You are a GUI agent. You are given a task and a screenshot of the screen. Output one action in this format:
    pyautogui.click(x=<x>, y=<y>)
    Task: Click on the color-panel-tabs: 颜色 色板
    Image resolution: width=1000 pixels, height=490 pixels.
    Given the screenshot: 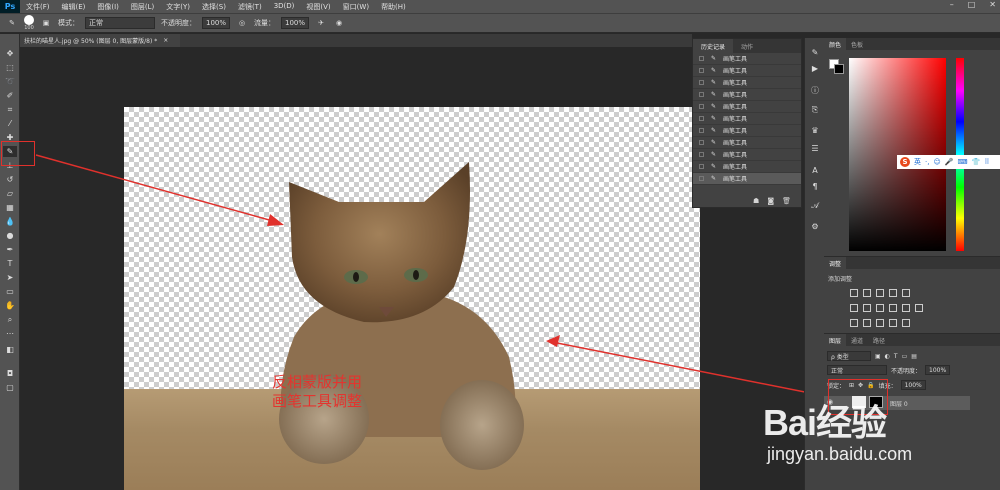 What is the action you would take?
    pyautogui.click(x=912, y=44)
    